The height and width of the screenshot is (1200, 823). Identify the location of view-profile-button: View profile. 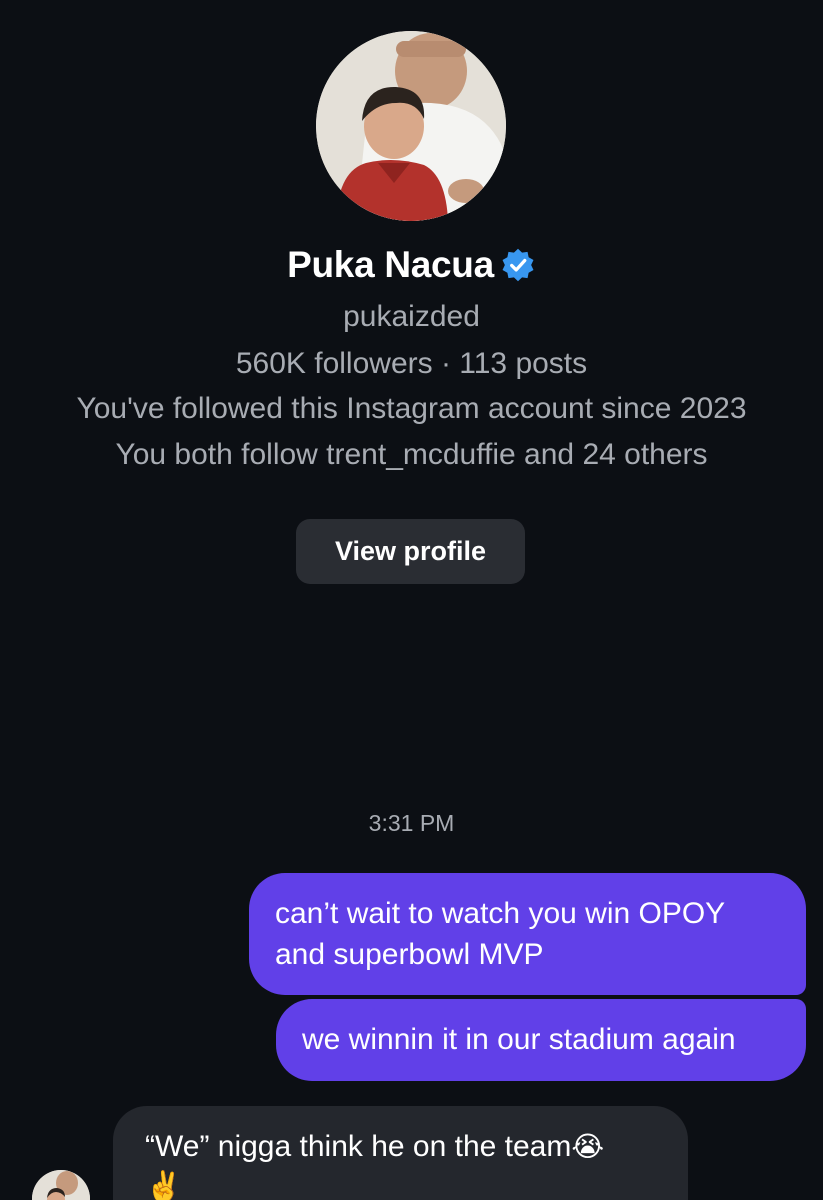
(410, 551).